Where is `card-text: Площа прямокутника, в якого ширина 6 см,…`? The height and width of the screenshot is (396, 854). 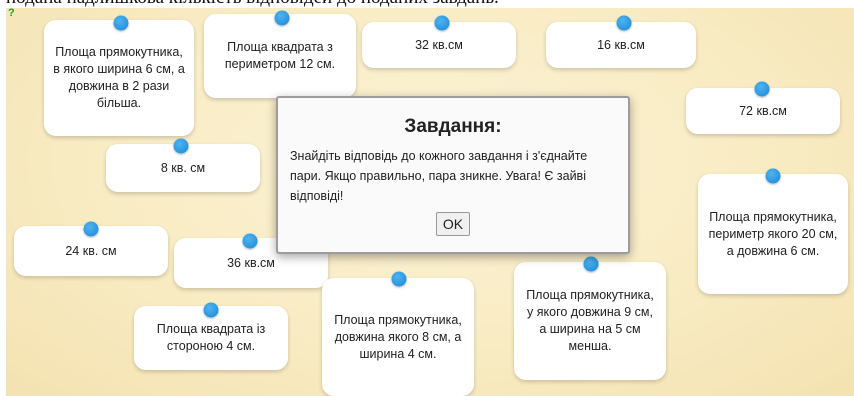 card-text: Площа прямокутника, в якого ширина 6 см,… is located at coordinates (119, 77).